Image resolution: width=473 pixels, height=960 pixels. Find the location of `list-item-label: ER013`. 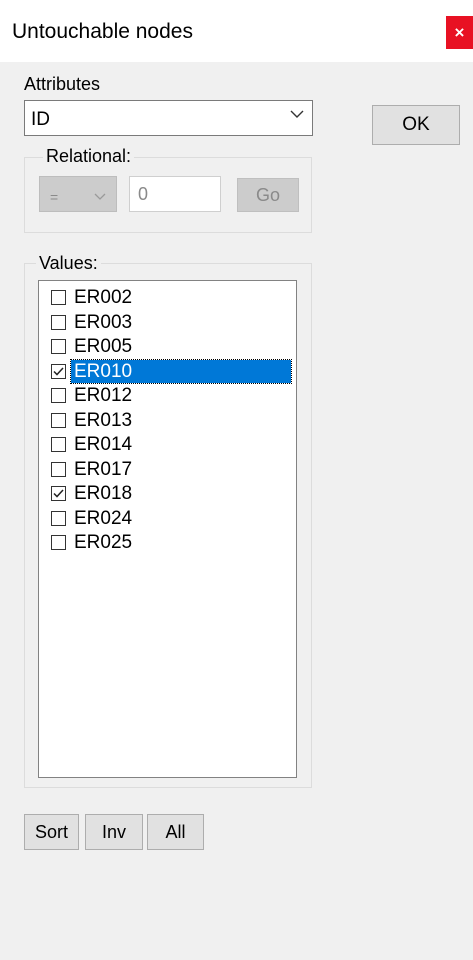

list-item-label: ER013 is located at coordinates (103, 420).